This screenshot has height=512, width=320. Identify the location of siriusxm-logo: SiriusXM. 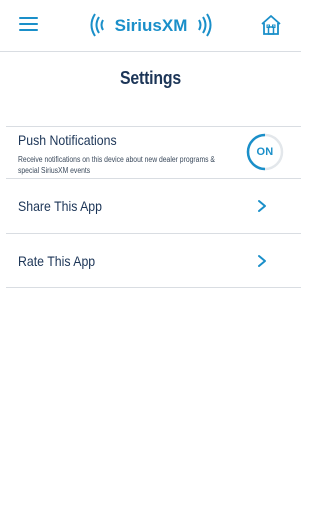
(151, 25).